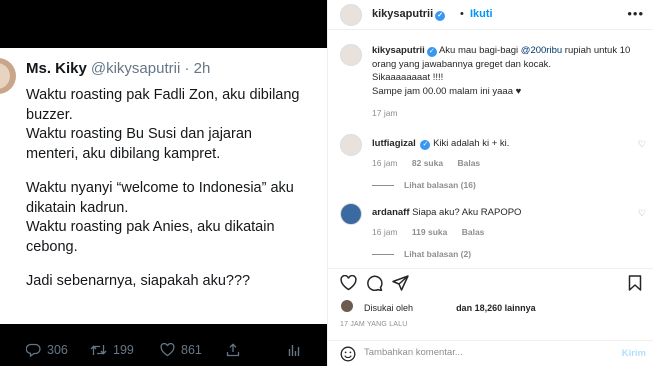 Image resolution: width=653 pixels, height=366 pixels. Describe the element at coordinates (450, 308) in the screenshot. I see `likes-summary: Disukai oleh dan 18,260 lainnya` at that location.